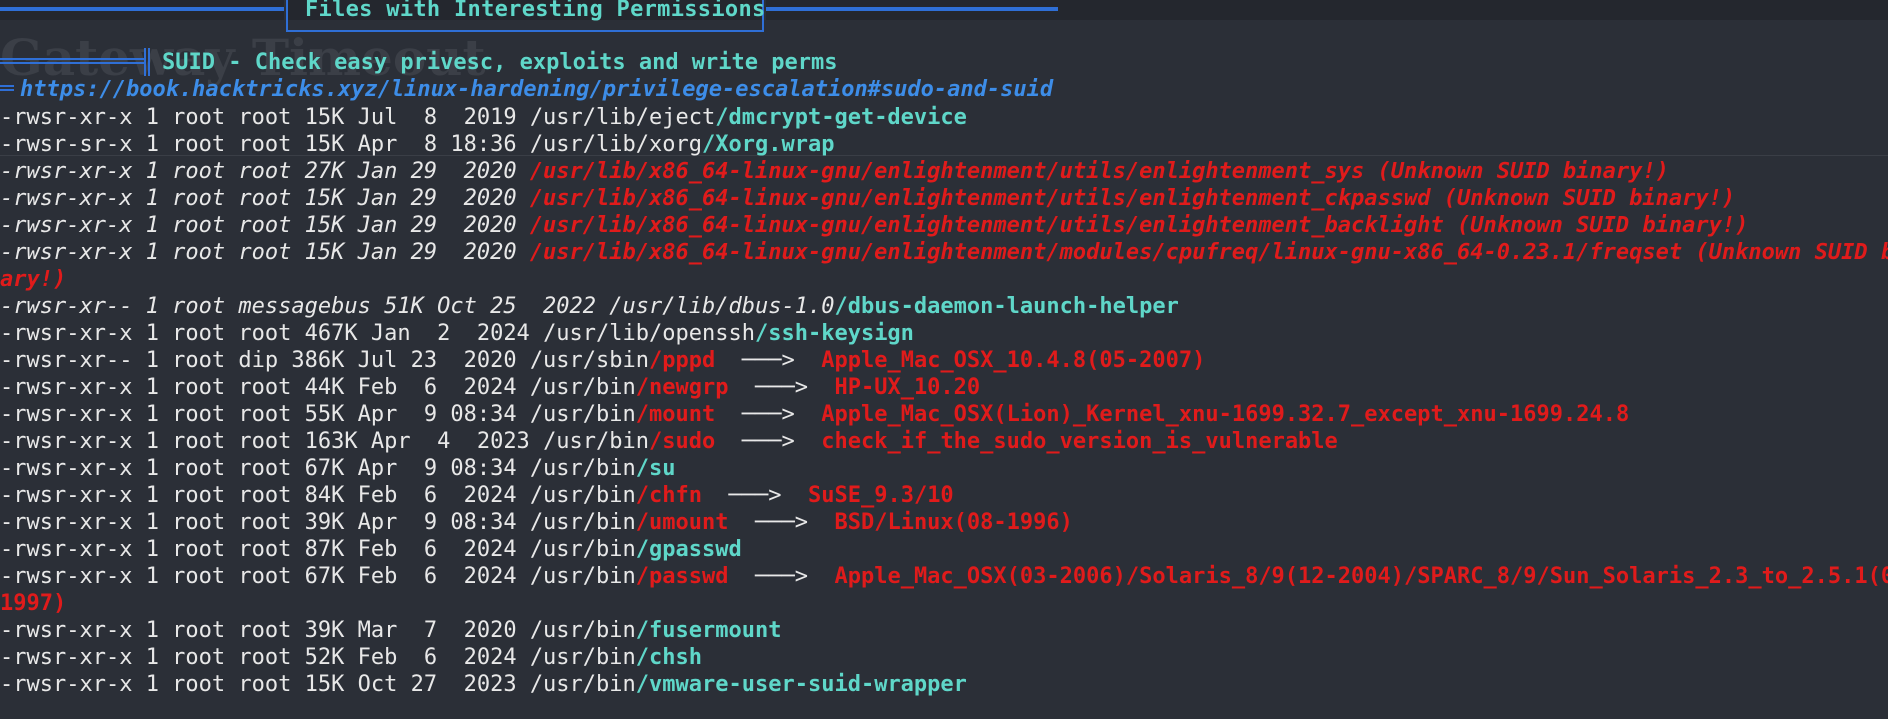 This screenshot has width=1888, height=719. Describe the element at coordinates (722, 306) in the screenshot. I see `file-directory: /usr/lib/dbus-1.0` at that location.